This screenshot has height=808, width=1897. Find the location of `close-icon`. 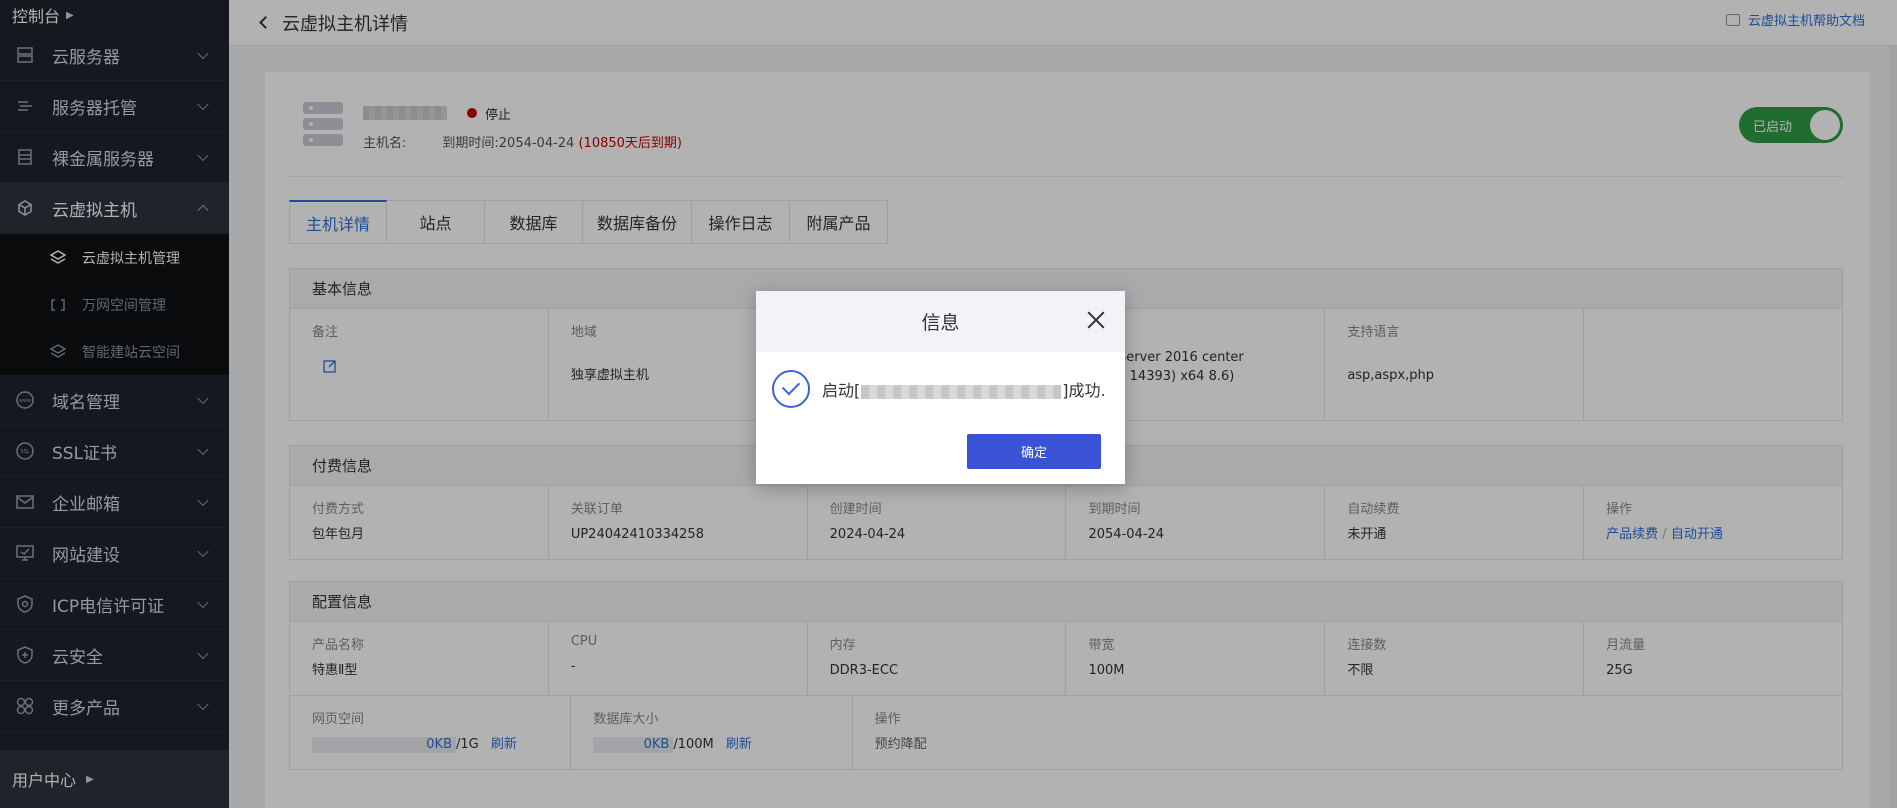

close-icon is located at coordinates (1096, 320).